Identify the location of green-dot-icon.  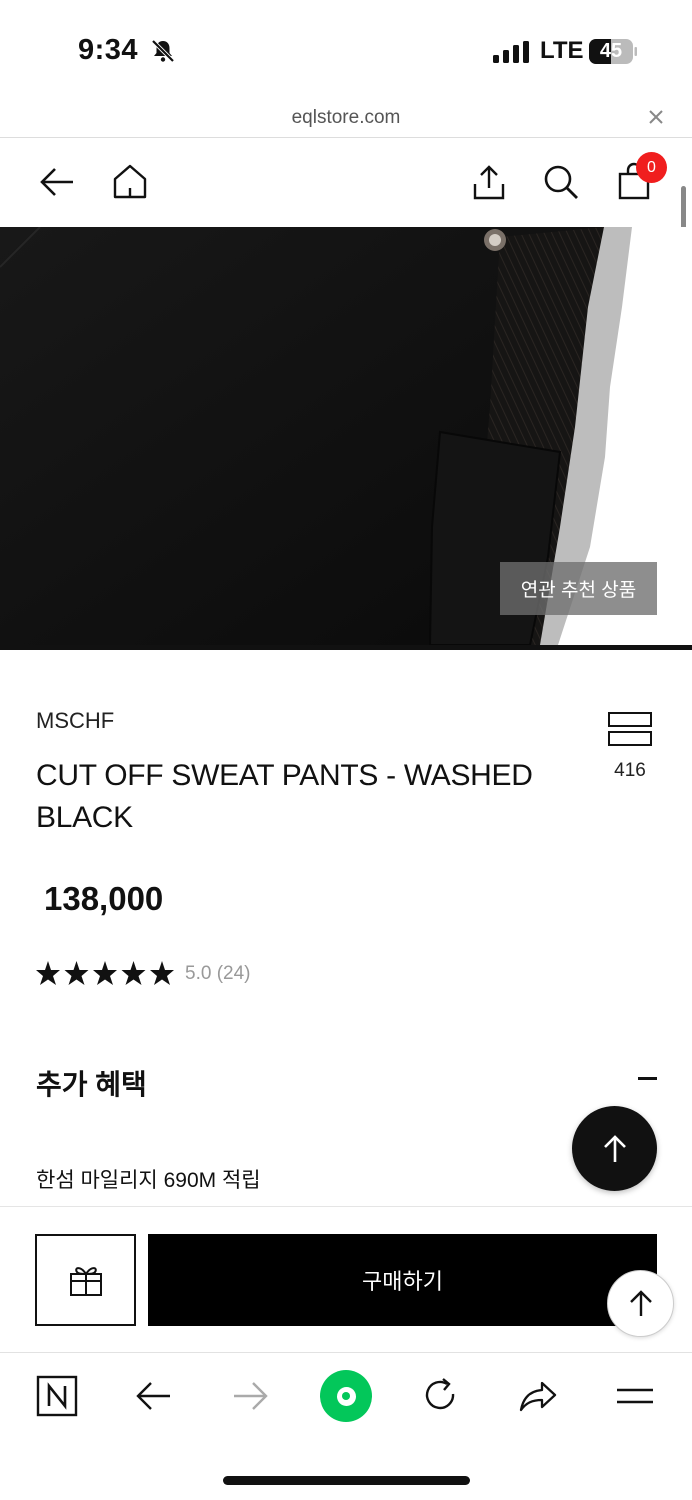
(346, 1396).